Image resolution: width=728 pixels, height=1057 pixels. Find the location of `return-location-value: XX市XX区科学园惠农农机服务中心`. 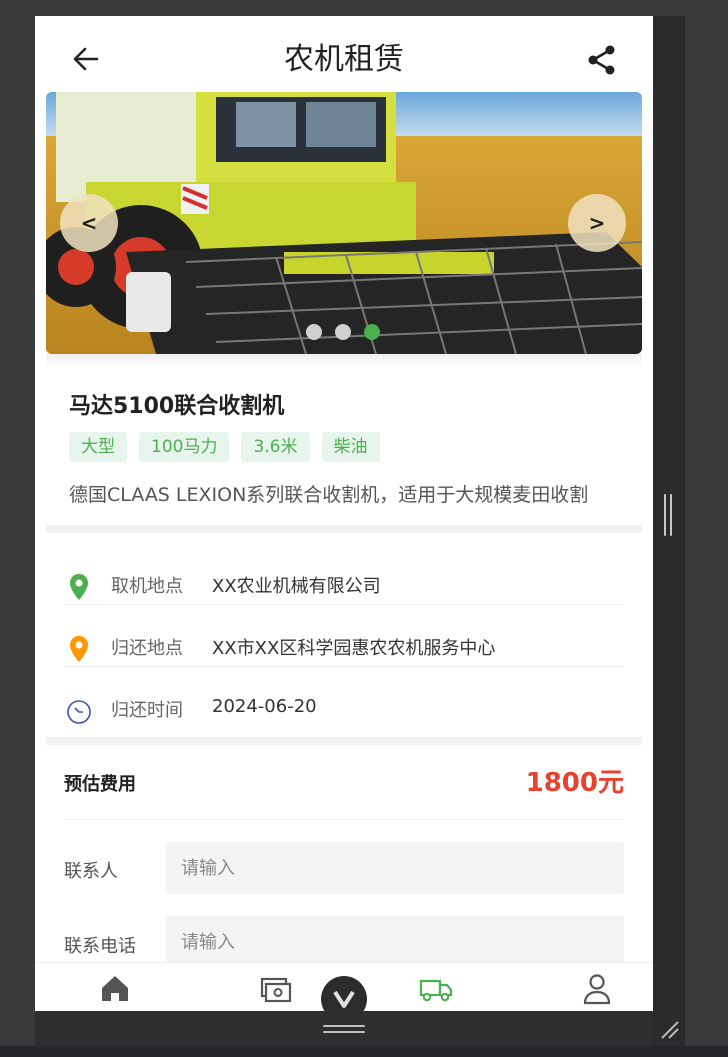

return-location-value: XX市XX区科学园惠农农机服务中心 is located at coordinates (354, 648).